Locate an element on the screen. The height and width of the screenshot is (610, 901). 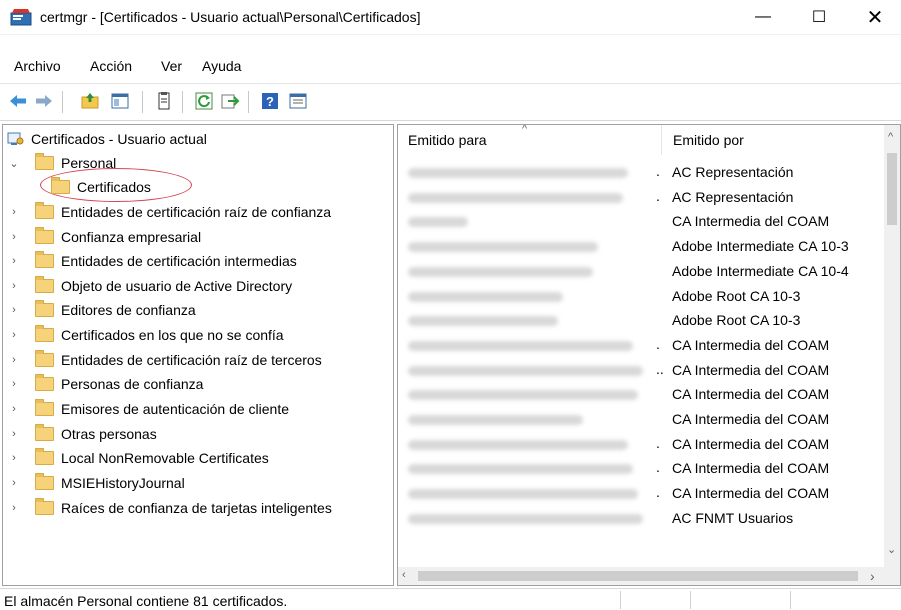
table-row: AC FNMT Usuarios is located at coordinates (641, 518).